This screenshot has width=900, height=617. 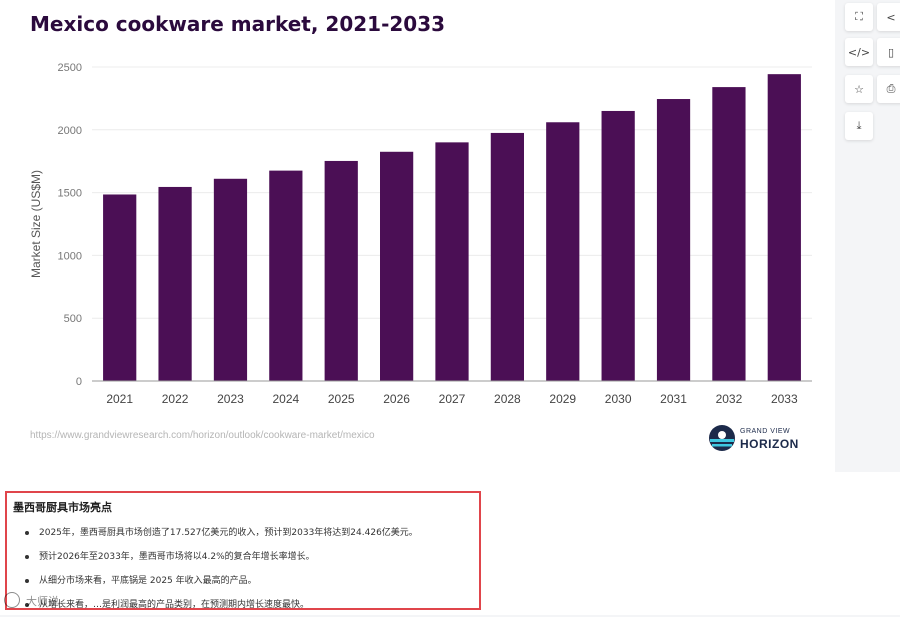 I want to click on y-tick-label: 1000, so click(x=70, y=256).